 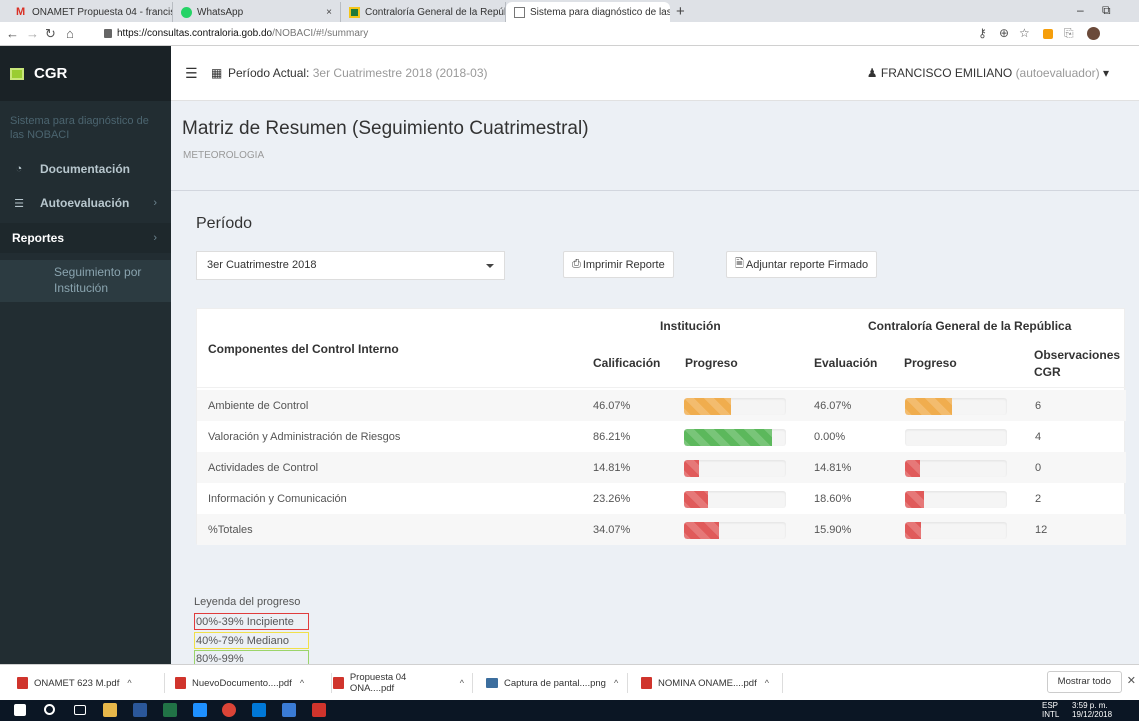 What do you see at coordinates (1048, 34) in the screenshot?
I see `extension-icon` at bounding box center [1048, 34].